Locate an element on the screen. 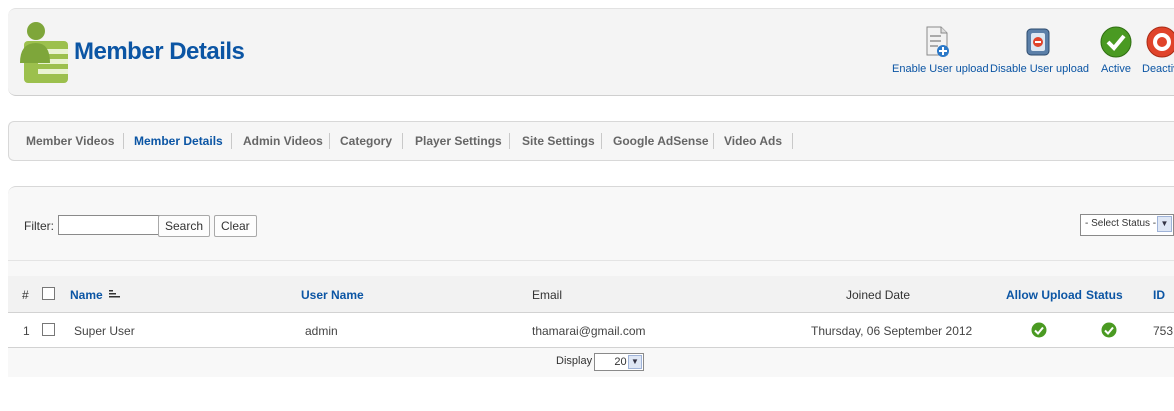 The width and height of the screenshot is (1174, 411). allow-upload-check-icon is located at coordinates (1039, 330).